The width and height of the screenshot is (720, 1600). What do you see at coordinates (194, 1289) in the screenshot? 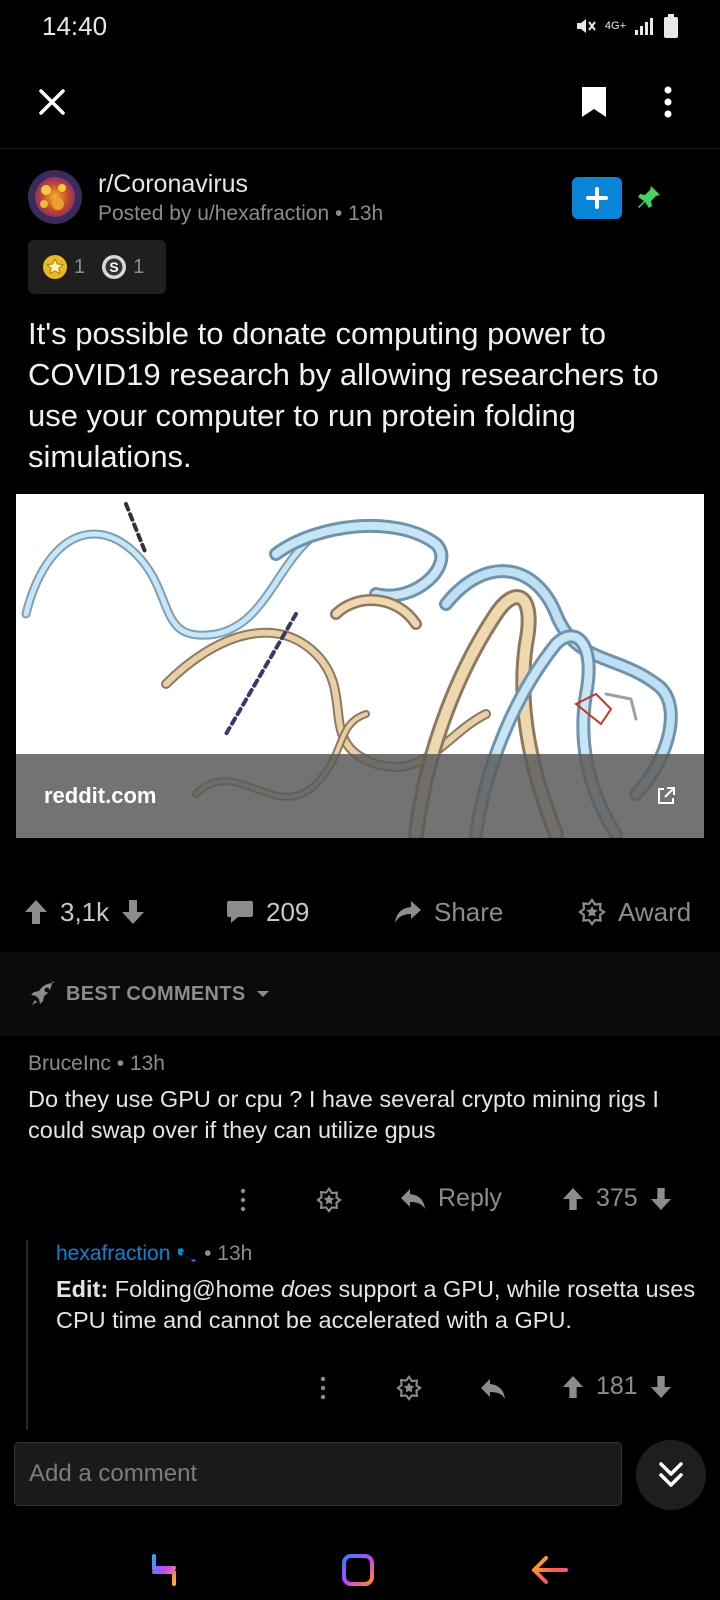
I see `comment-text-1: Folding@home` at bounding box center [194, 1289].